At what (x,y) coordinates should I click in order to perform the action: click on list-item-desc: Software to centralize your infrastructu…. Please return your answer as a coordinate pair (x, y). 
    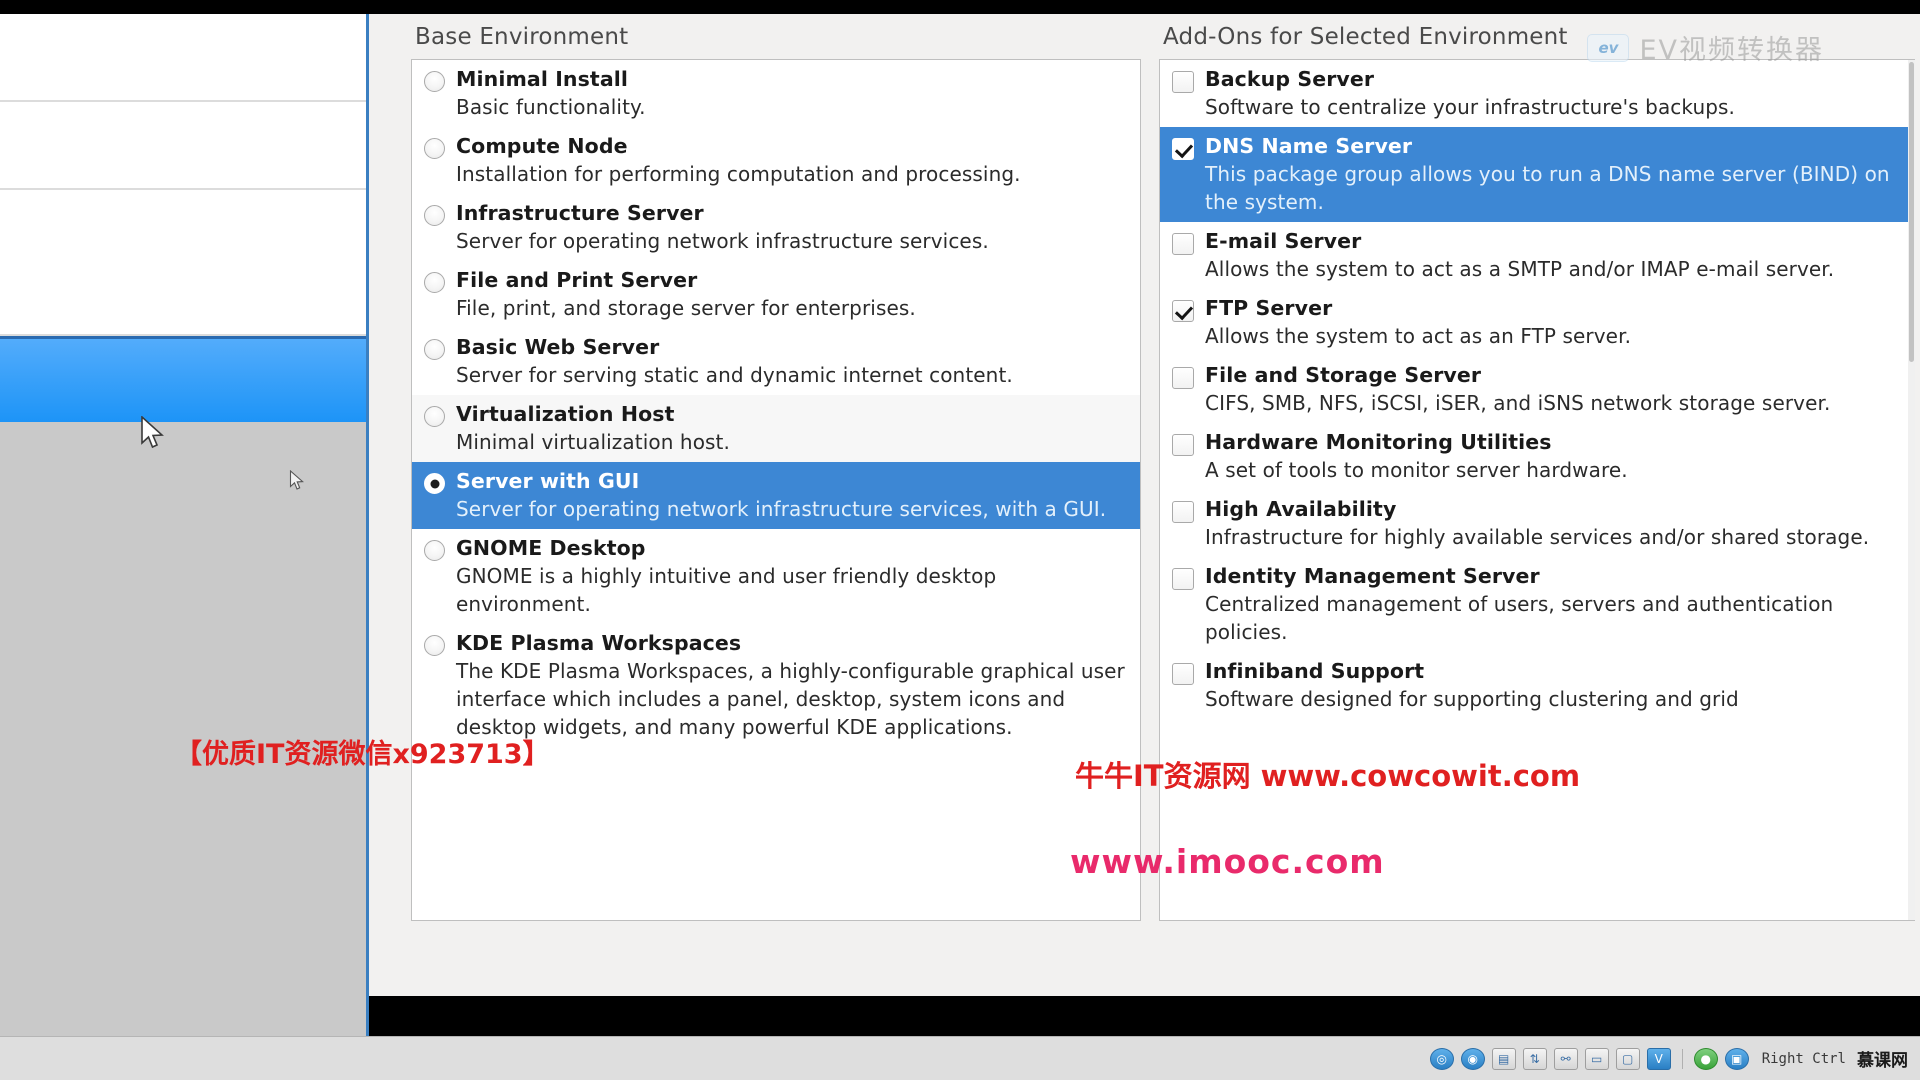
    Looking at the image, I should click on (1470, 107).